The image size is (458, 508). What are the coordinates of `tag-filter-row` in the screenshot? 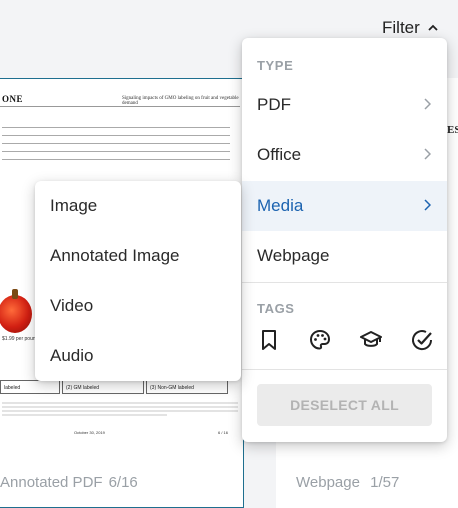 It's located at (345, 340).